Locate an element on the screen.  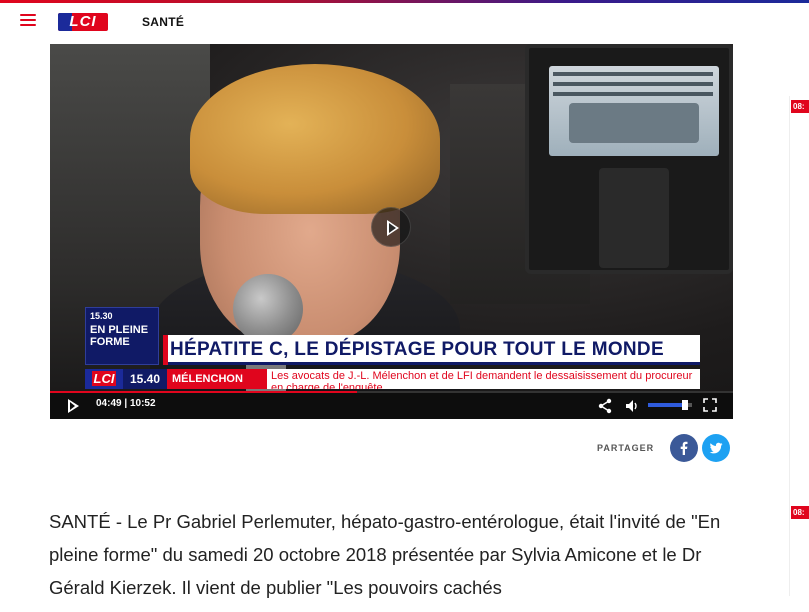
share-row: PARTAGER is located at coordinates (667, 448).